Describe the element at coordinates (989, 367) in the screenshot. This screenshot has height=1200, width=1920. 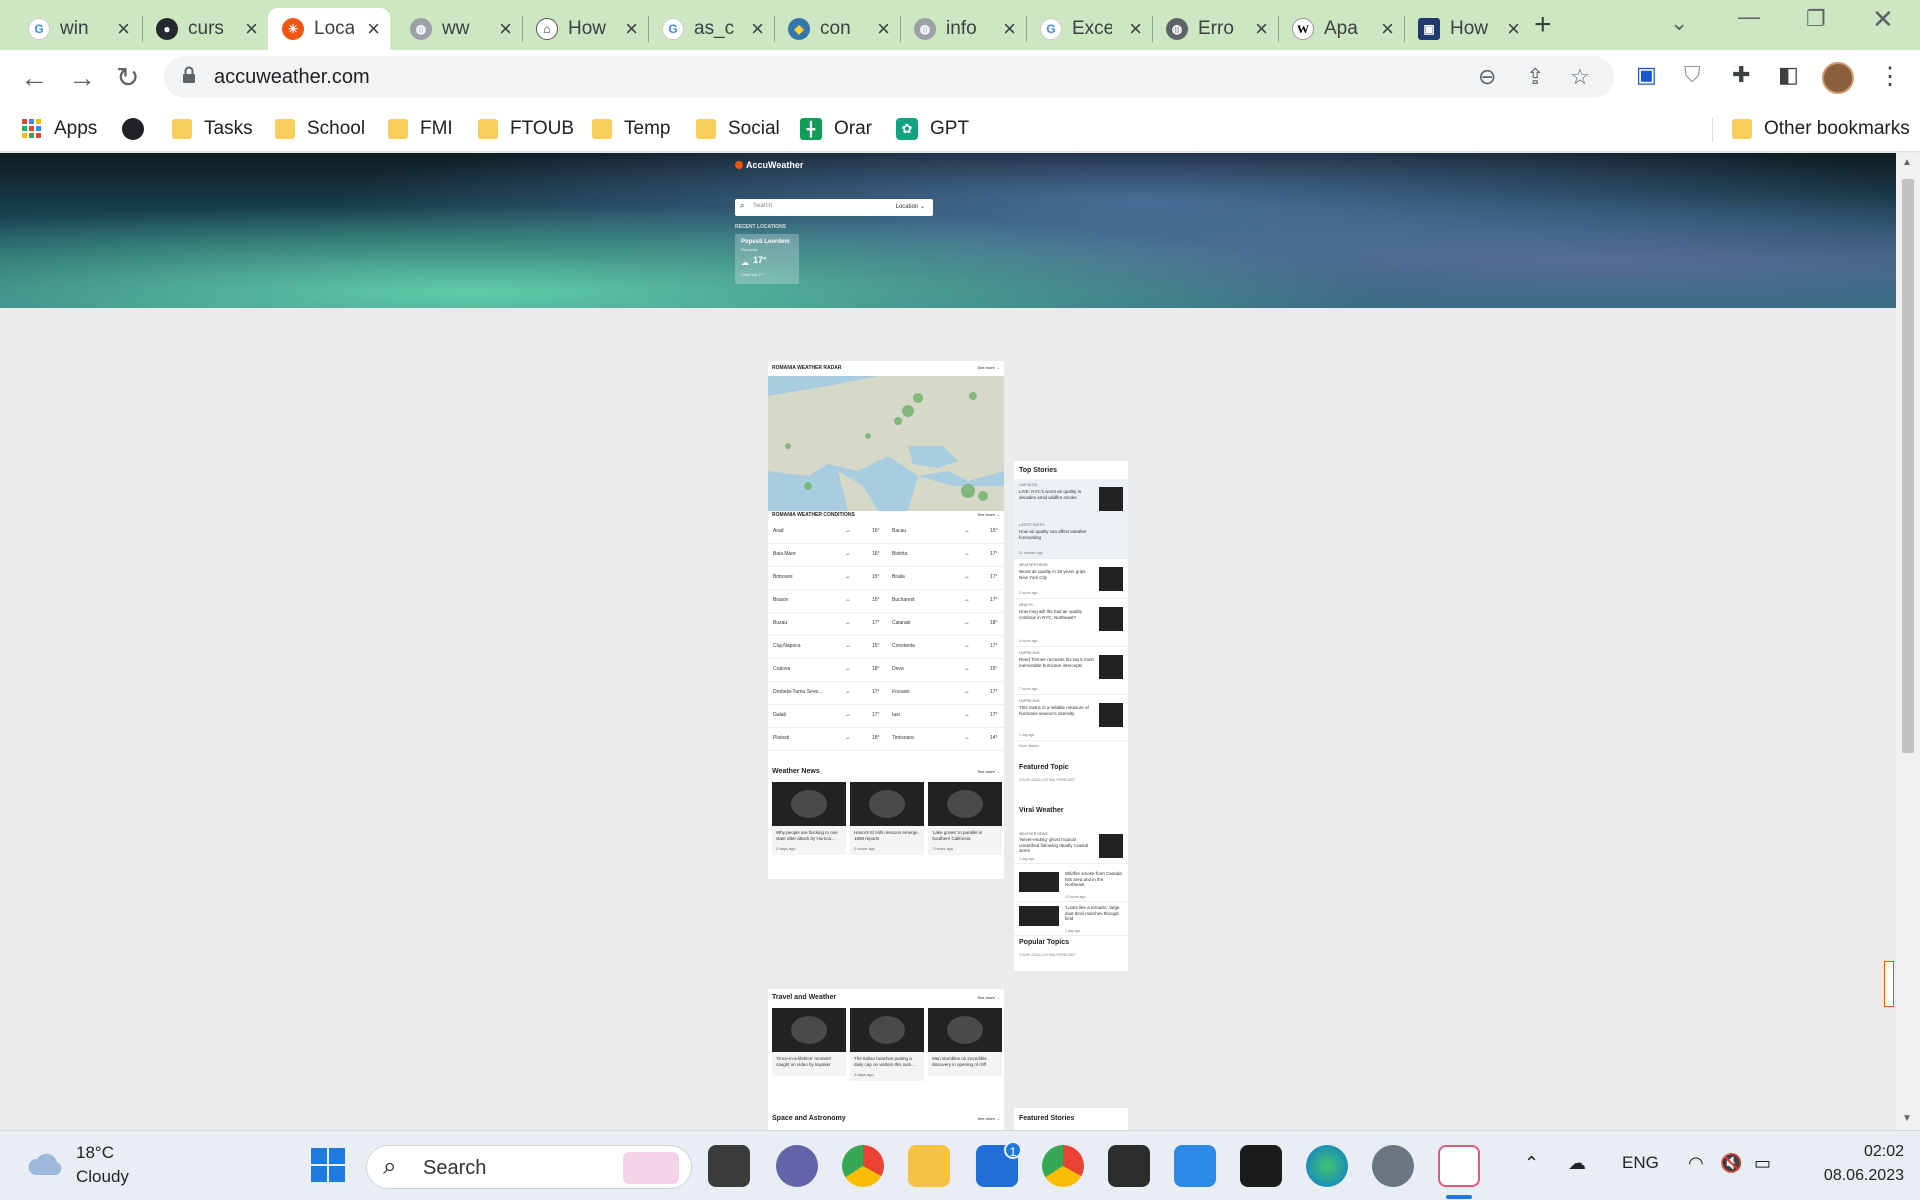
I see `radar-see-more-link: See more →` at that location.